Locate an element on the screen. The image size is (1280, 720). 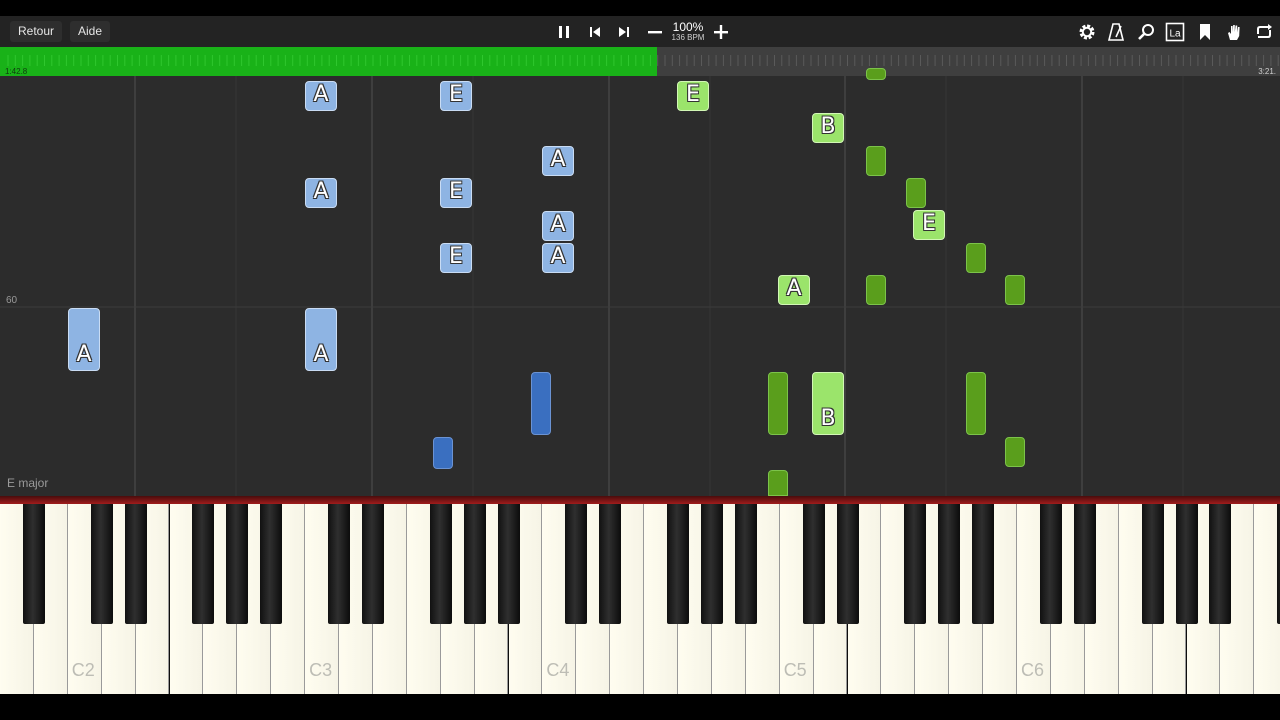
help-button: Aide is located at coordinates (90, 31).